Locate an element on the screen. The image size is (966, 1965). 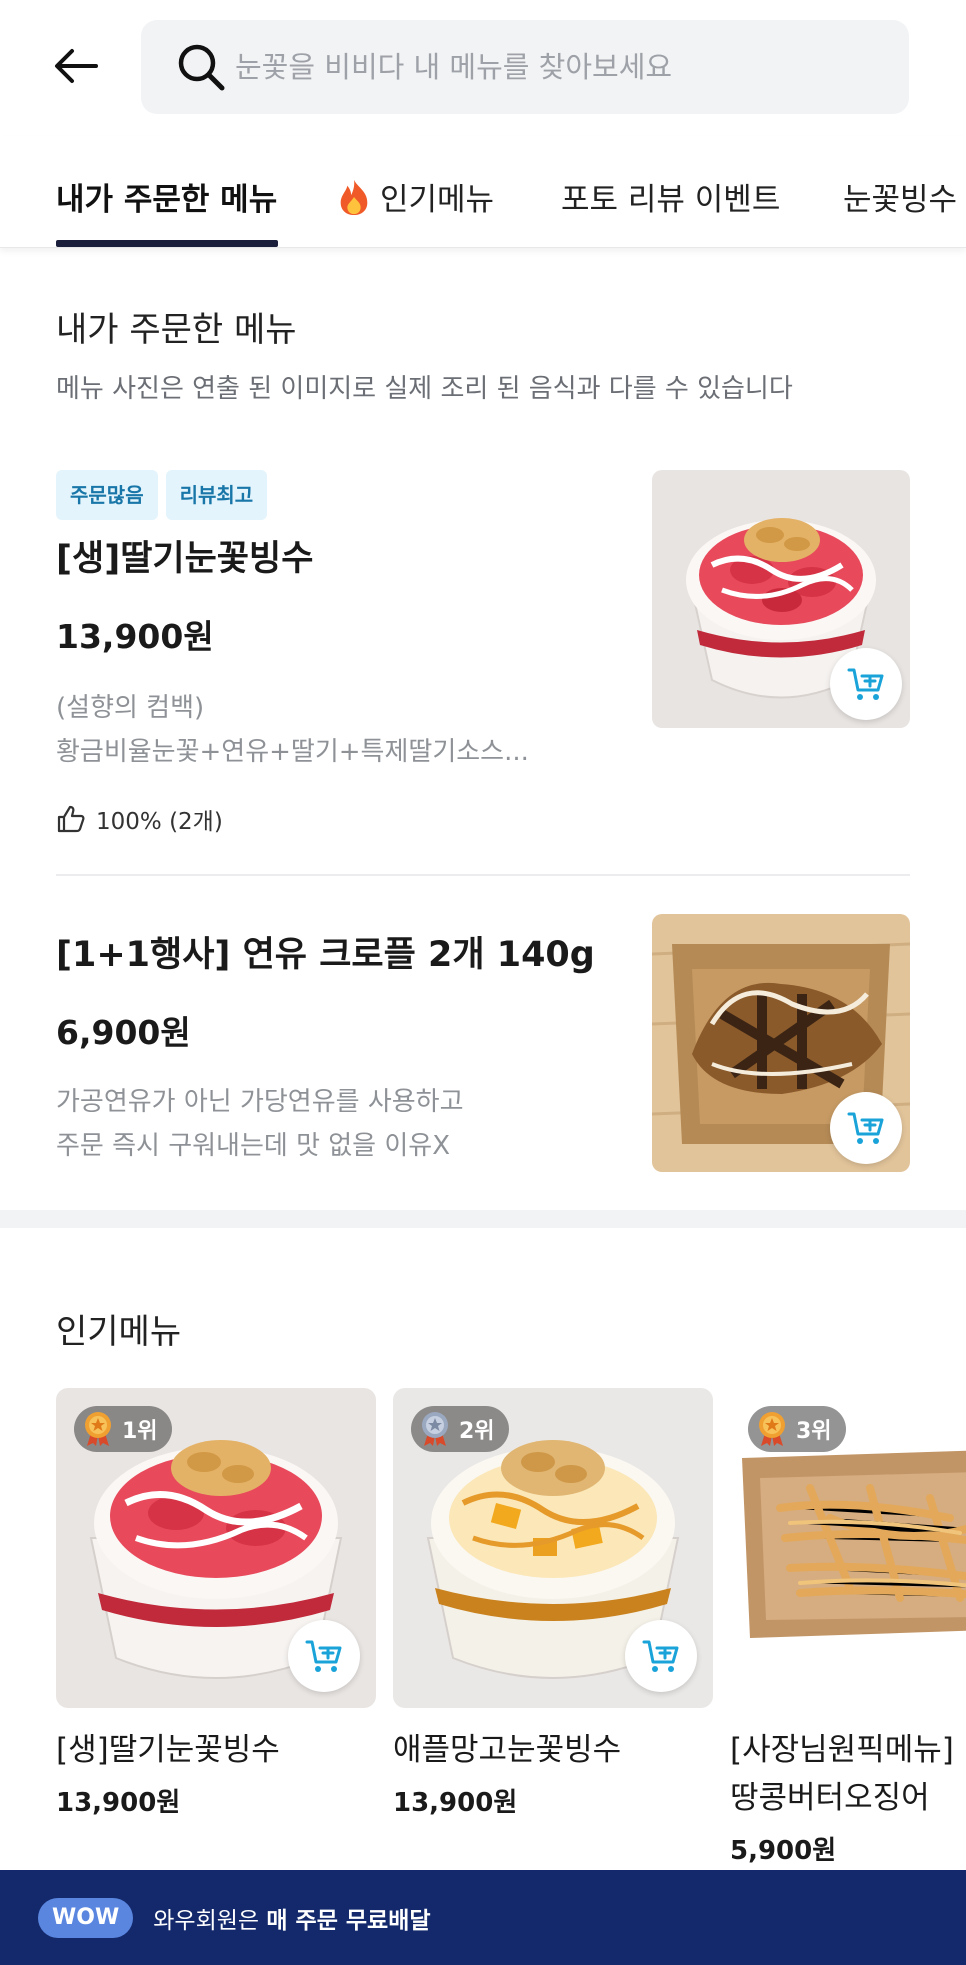
section-divider is located at coordinates (483, 1219).